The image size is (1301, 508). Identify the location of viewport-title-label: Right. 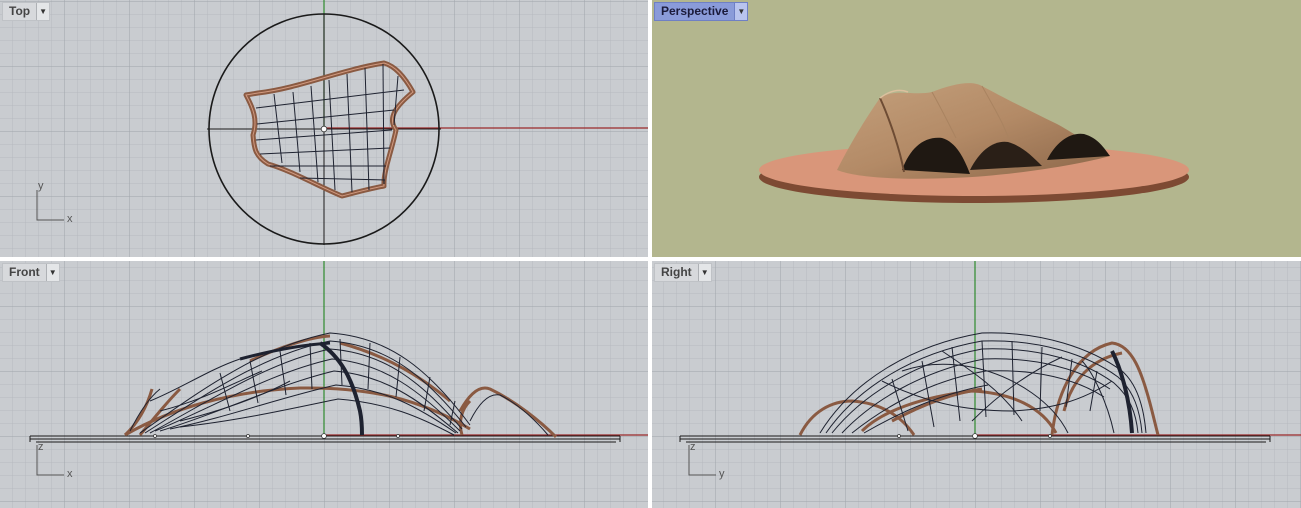
(676, 272).